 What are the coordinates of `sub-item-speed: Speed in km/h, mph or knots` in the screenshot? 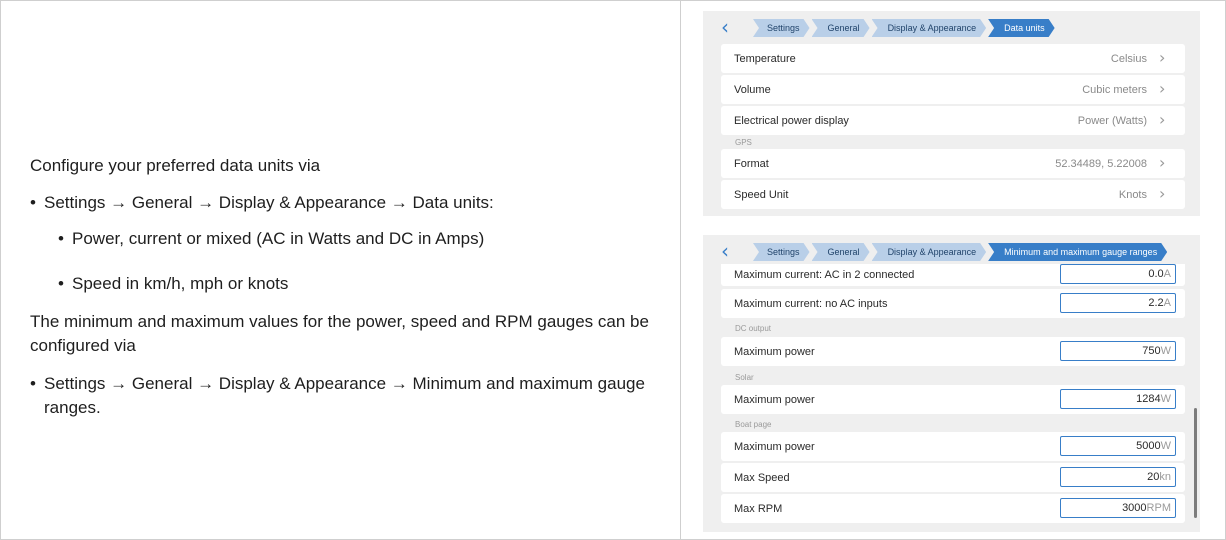 It's located at (354, 284).